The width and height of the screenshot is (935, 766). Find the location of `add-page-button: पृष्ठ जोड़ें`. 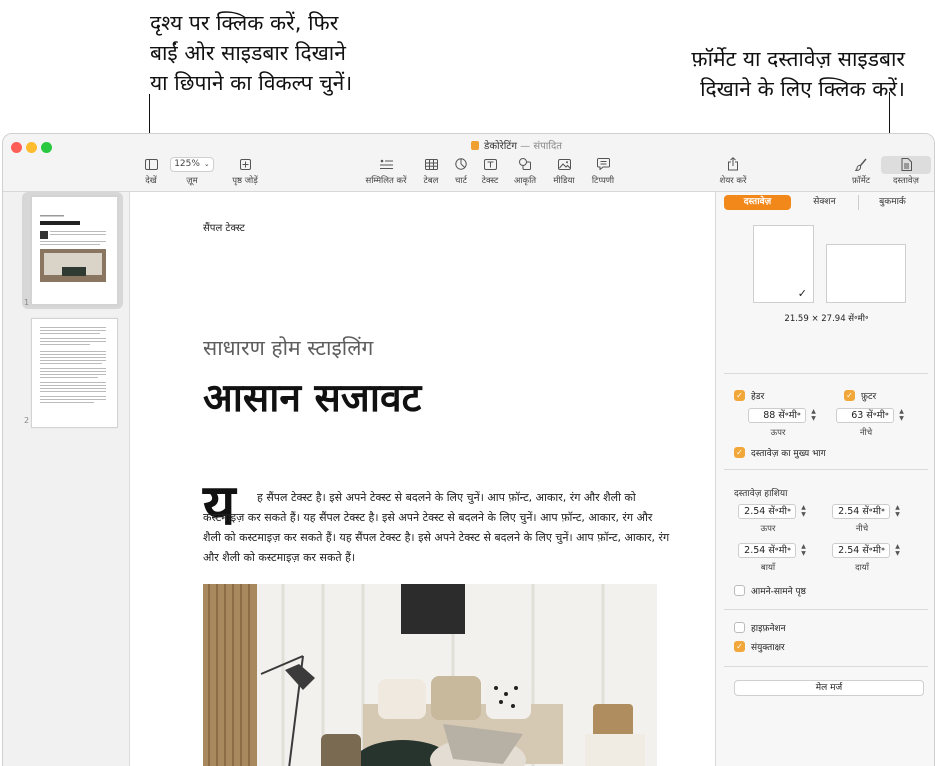

add-page-button: पृष्ठ जोड़ें is located at coordinates (245, 171).